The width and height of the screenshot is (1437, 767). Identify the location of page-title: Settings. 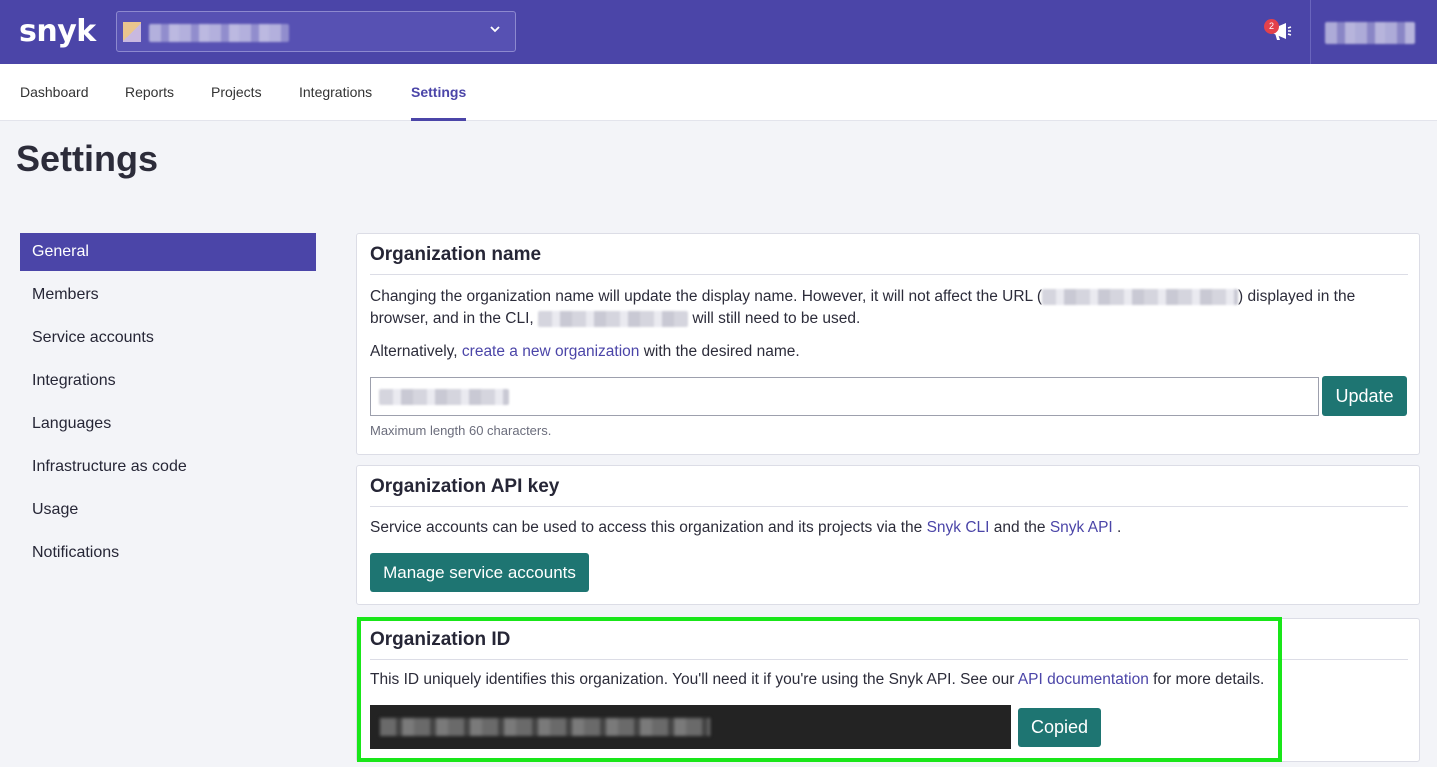
(87, 158).